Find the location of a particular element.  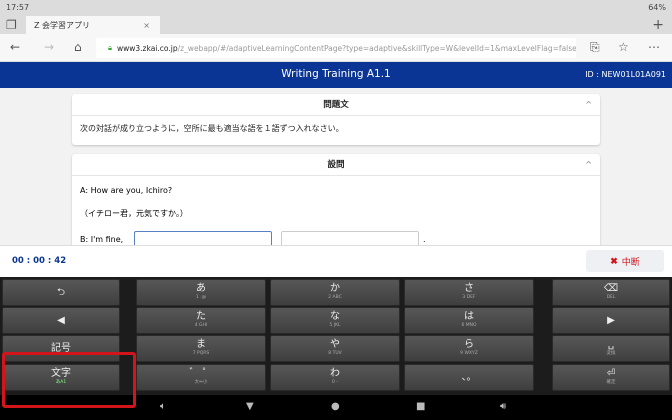

punctuation-key: 、。 is located at coordinates (469, 377).